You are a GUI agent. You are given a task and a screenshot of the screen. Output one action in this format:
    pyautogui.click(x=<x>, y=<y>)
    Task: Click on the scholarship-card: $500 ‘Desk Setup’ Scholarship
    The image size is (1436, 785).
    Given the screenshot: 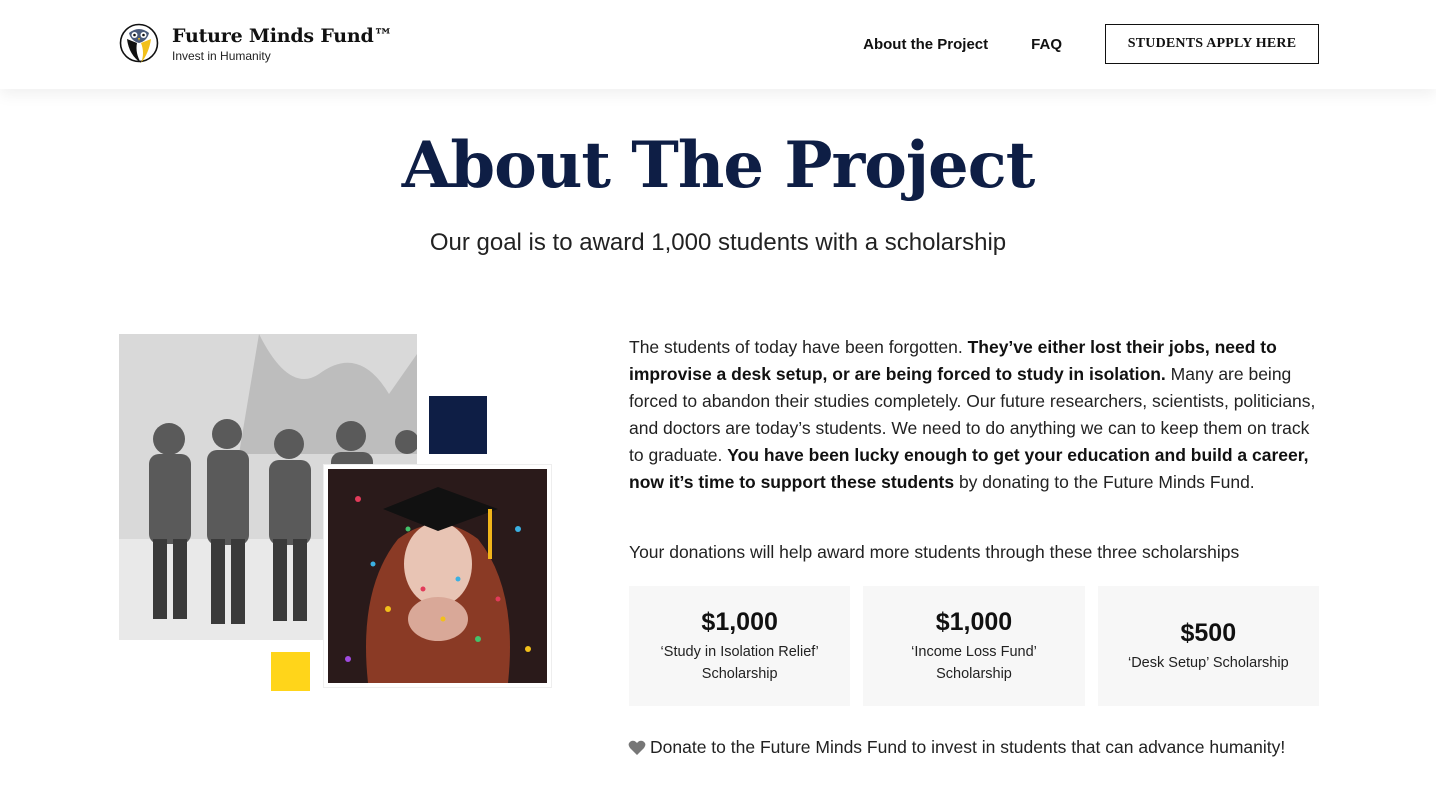 What is the action you would take?
    pyautogui.click(x=1208, y=646)
    